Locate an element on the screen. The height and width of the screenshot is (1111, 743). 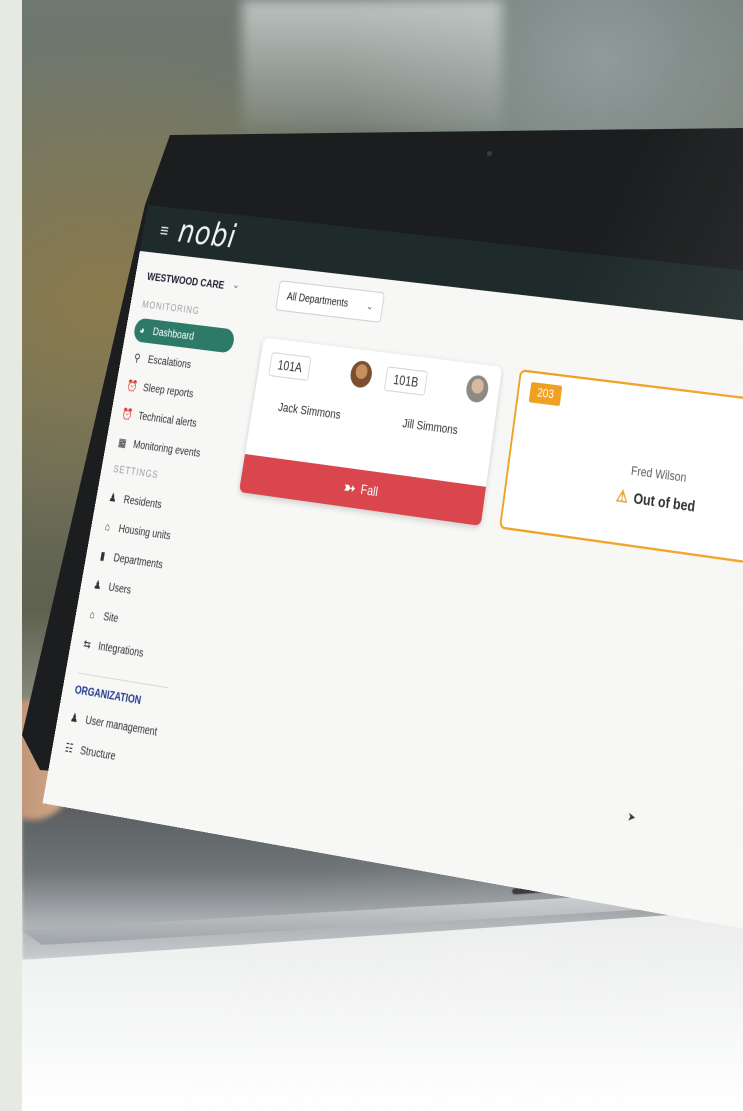
home-icon: ⌂ is located at coordinates (92, 615).